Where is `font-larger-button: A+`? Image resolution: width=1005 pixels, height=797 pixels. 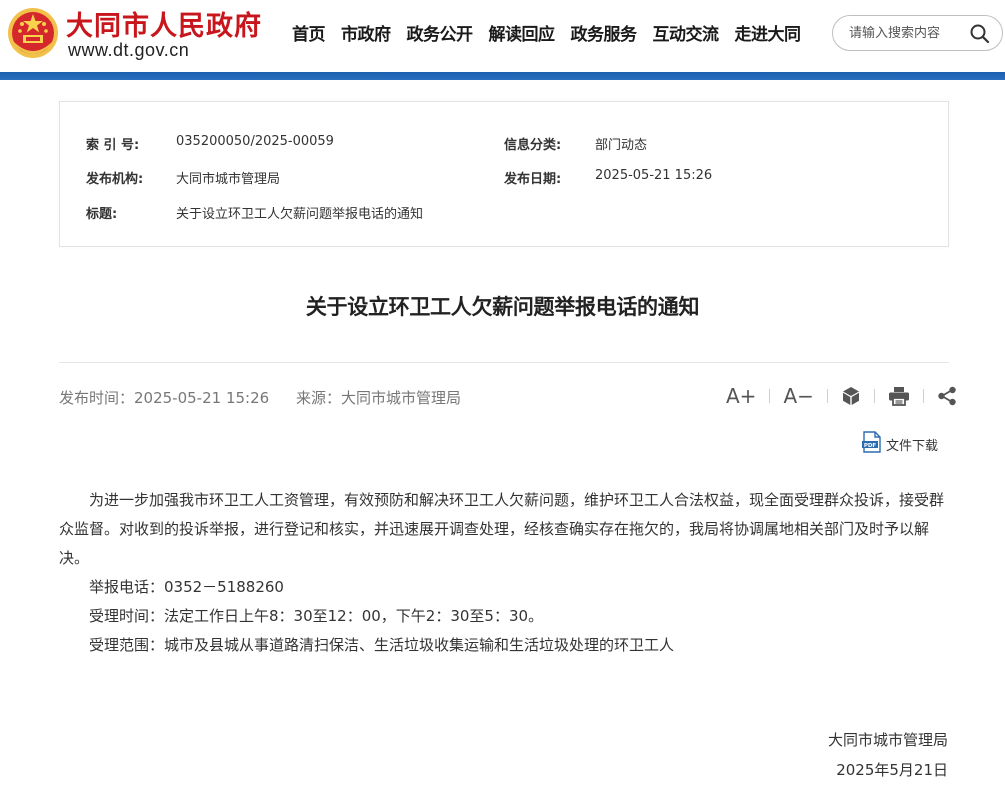 font-larger-button: A+ is located at coordinates (741, 396).